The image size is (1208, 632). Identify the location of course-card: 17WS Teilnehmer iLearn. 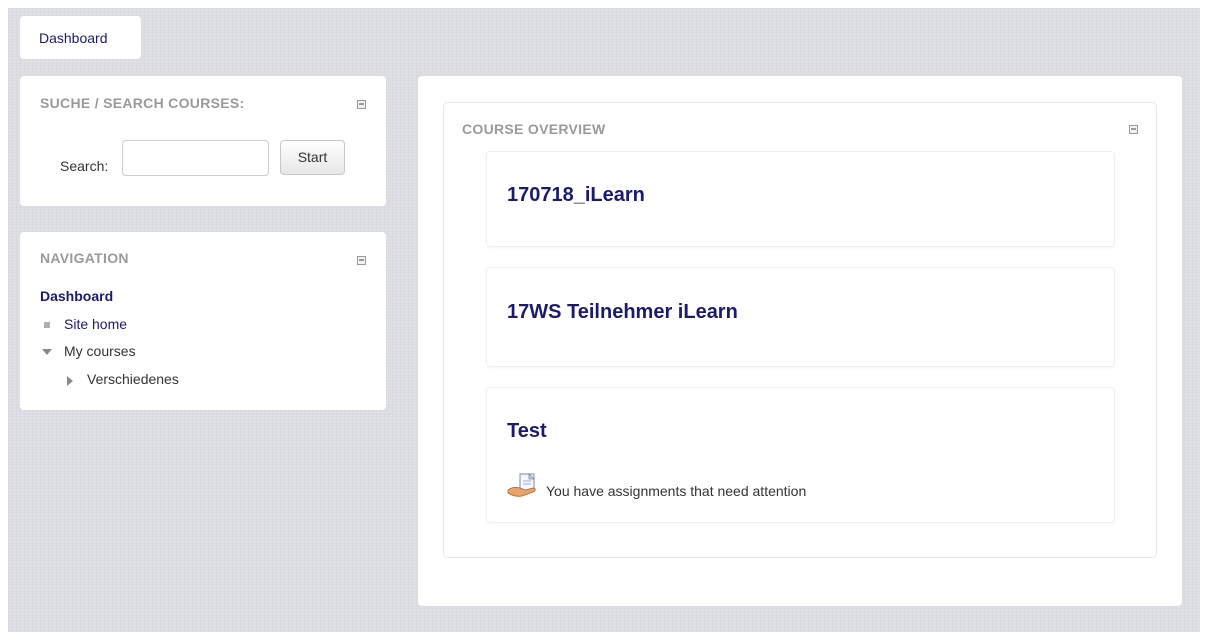
(800, 317).